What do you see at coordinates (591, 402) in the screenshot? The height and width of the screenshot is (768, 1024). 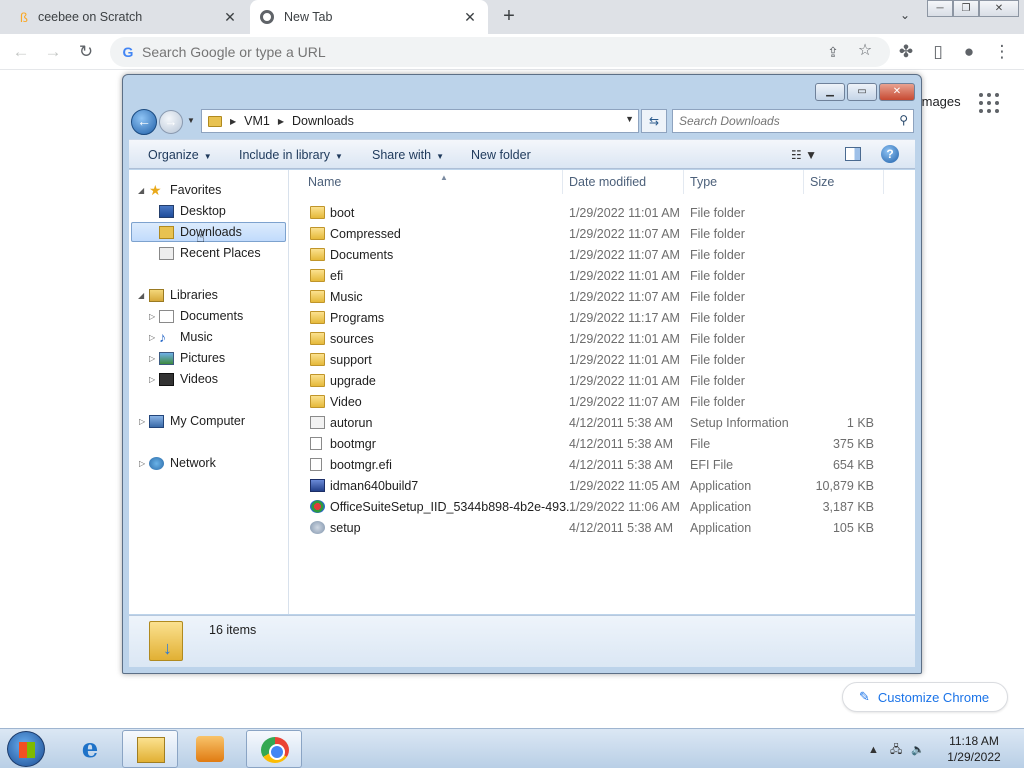 I see `file-row: Video 1/29/2022 11:07 AM File folder` at bounding box center [591, 402].